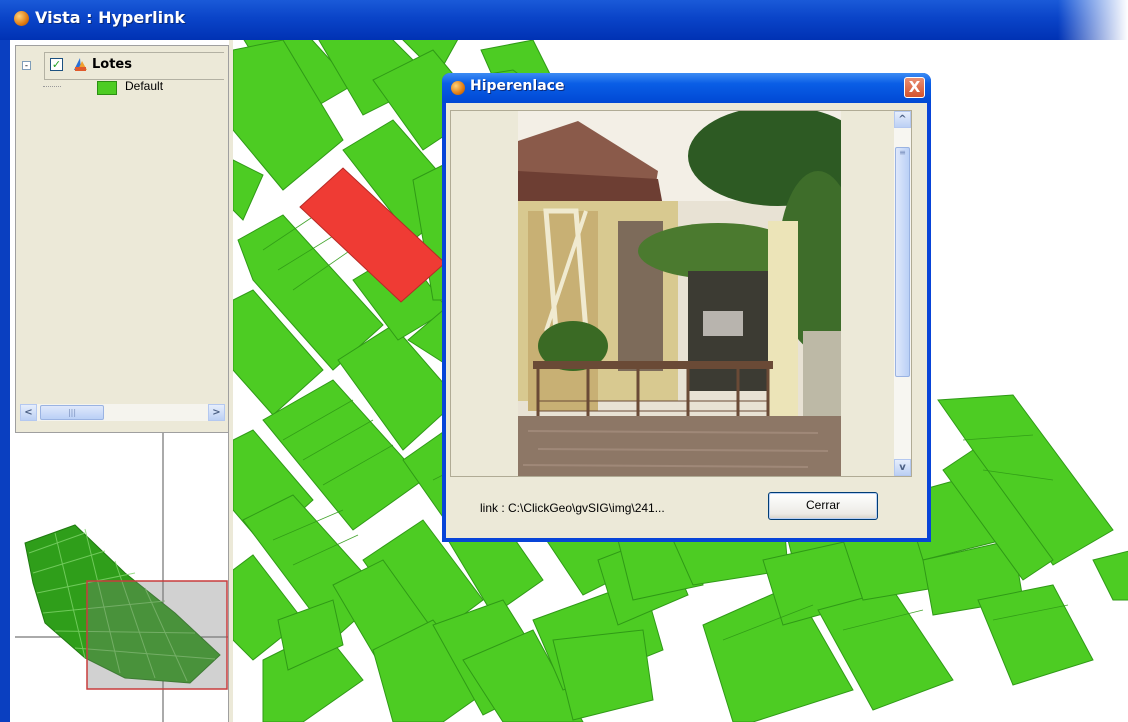 Image resolution: width=1128 pixels, height=722 pixels. Describe the element at coordinates (902, 467) in the screenshot. I see `scroll-down-icon: v` at that location.